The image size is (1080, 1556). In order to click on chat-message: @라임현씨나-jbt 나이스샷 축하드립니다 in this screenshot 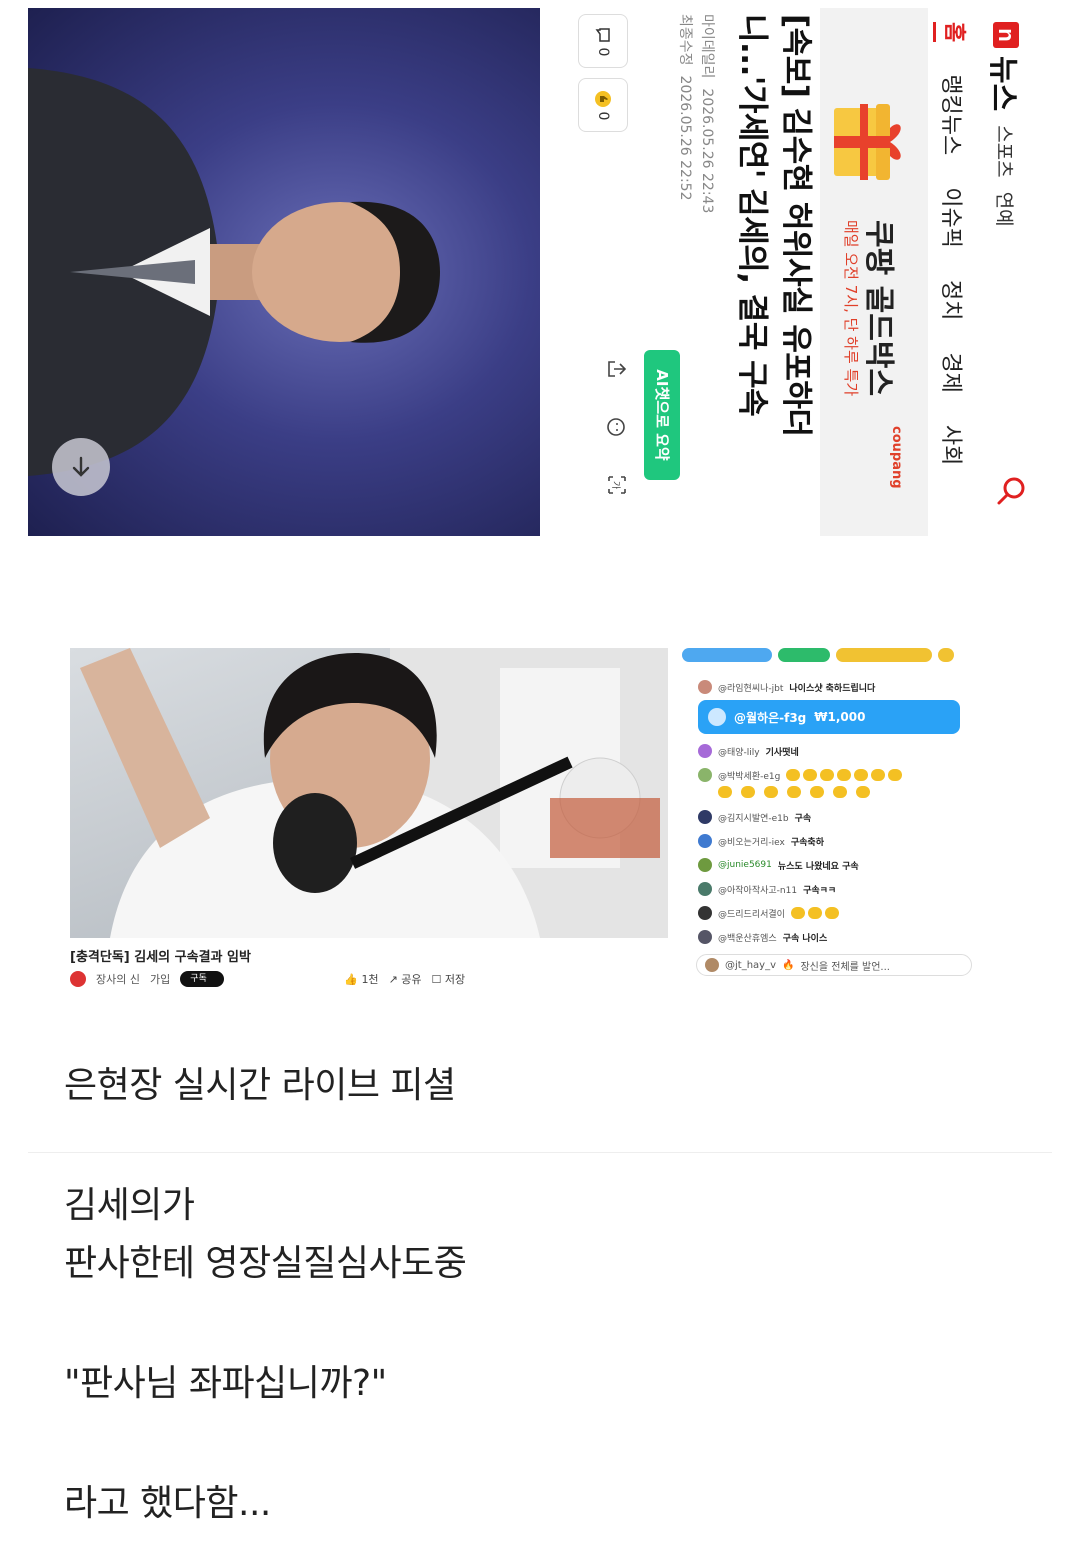, I will do `click(786, 687)`.